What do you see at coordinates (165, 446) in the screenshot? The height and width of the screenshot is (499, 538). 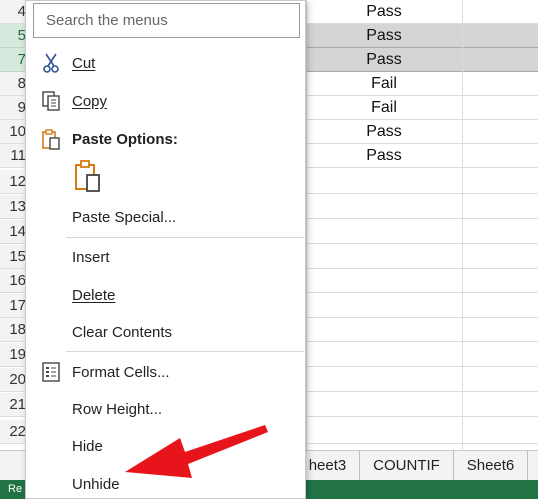 I see `menu-item-hide: Hide` at bounding box center [165, 446].